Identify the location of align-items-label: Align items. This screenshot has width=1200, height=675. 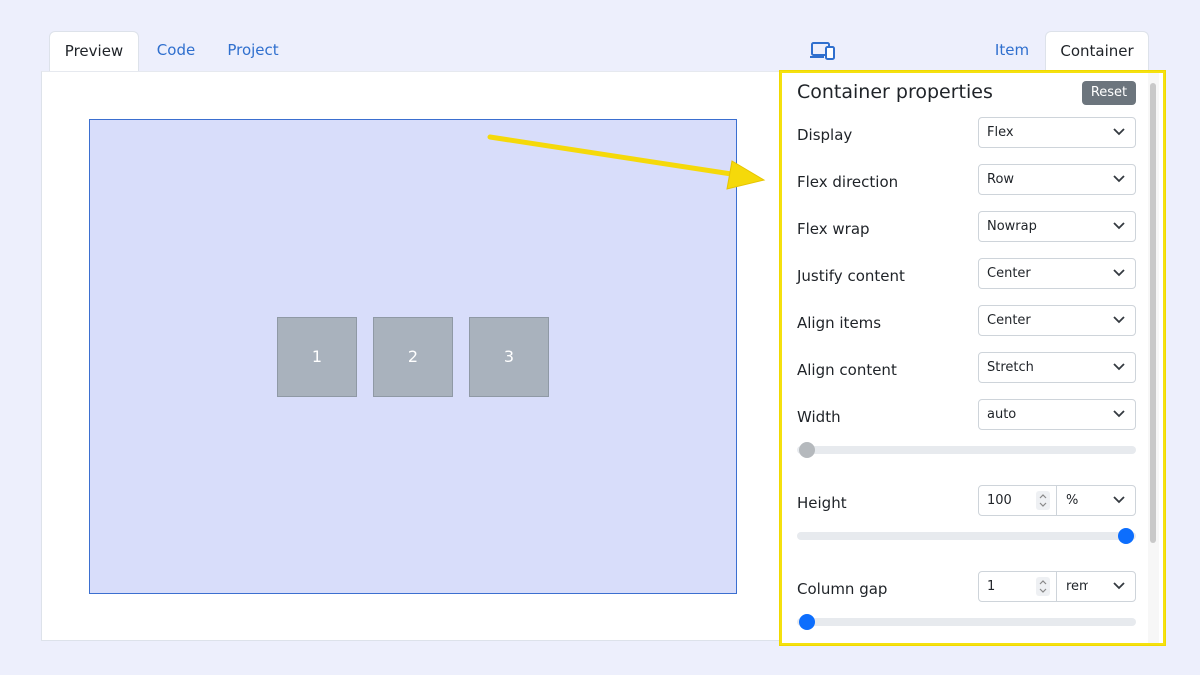
(839, 323).